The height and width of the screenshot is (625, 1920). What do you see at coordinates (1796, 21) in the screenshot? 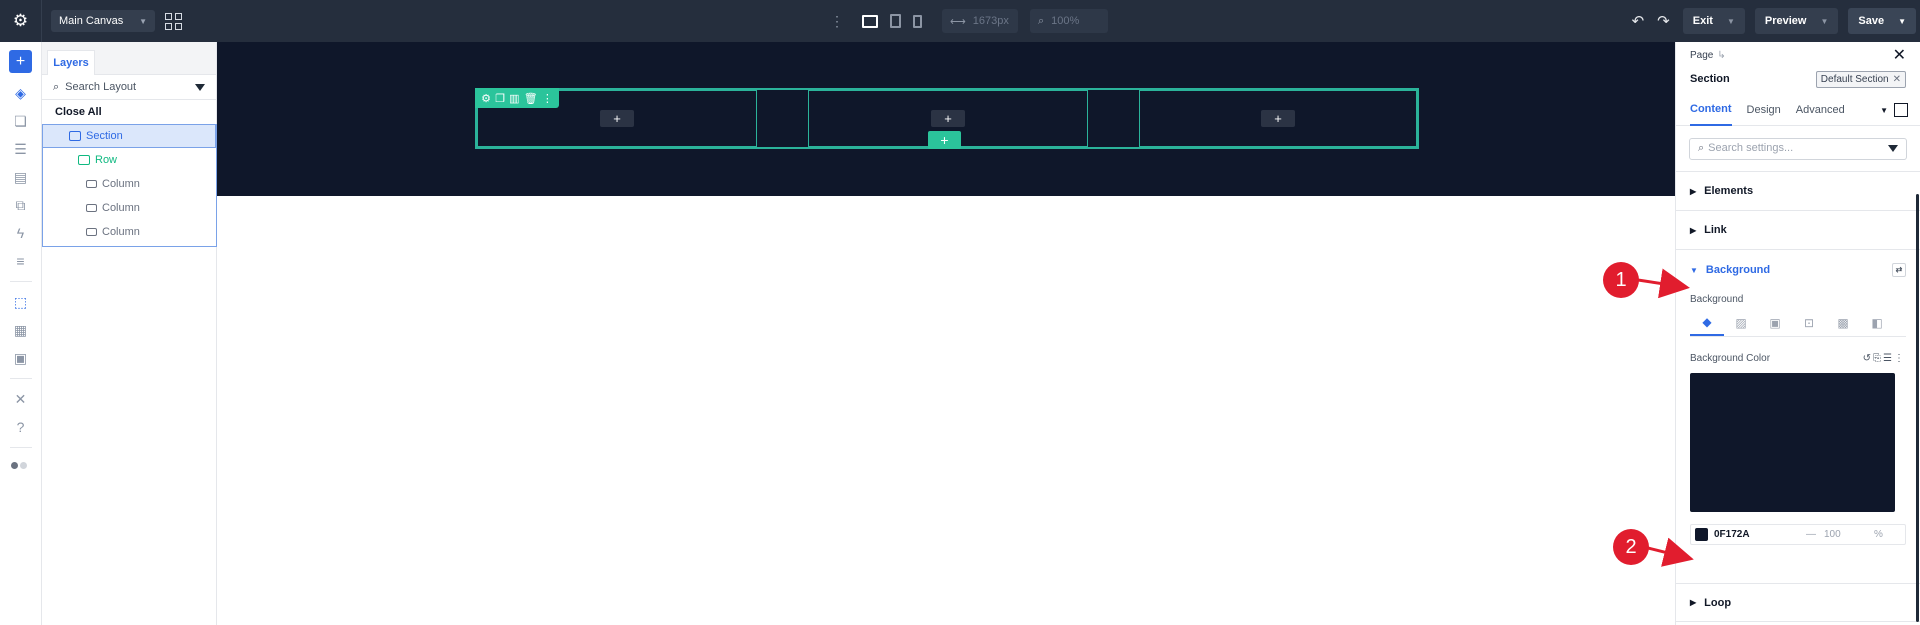
I see `preview-button: Preview ▼` at bounding box center [1796, 21].